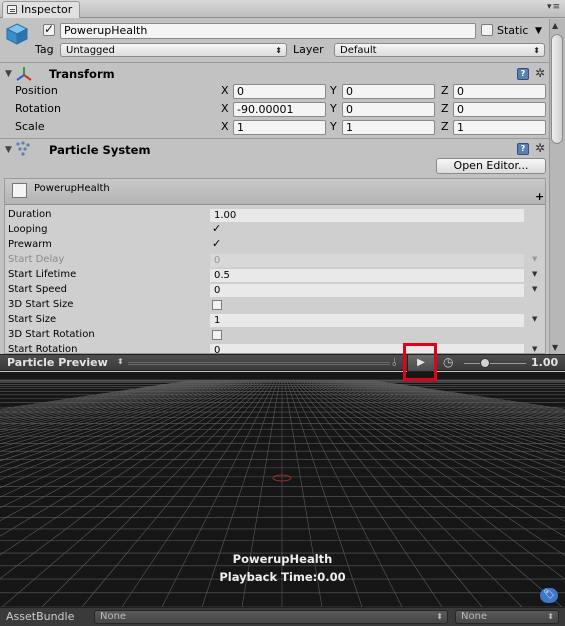 The height and width of the screenshot is (626, 565). I want to click on module-row: Start Speed 0 ▼, so click(275, 290).